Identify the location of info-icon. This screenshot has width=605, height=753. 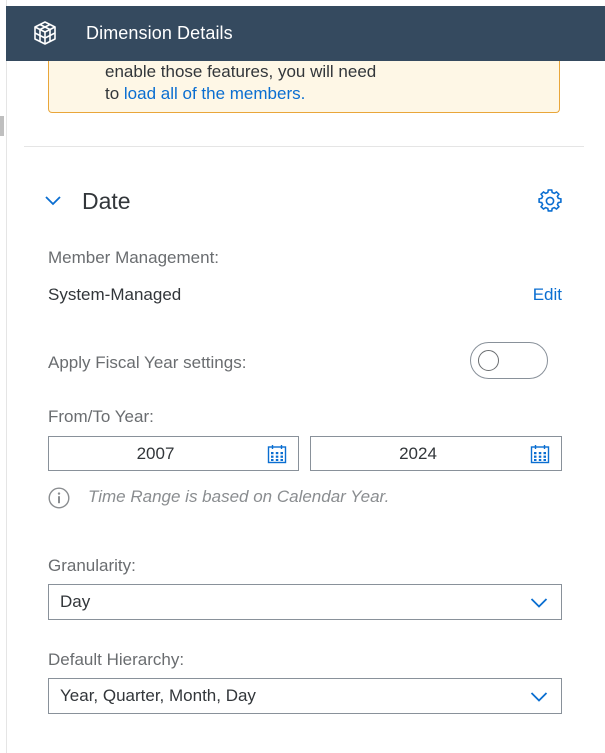
(59, 498).